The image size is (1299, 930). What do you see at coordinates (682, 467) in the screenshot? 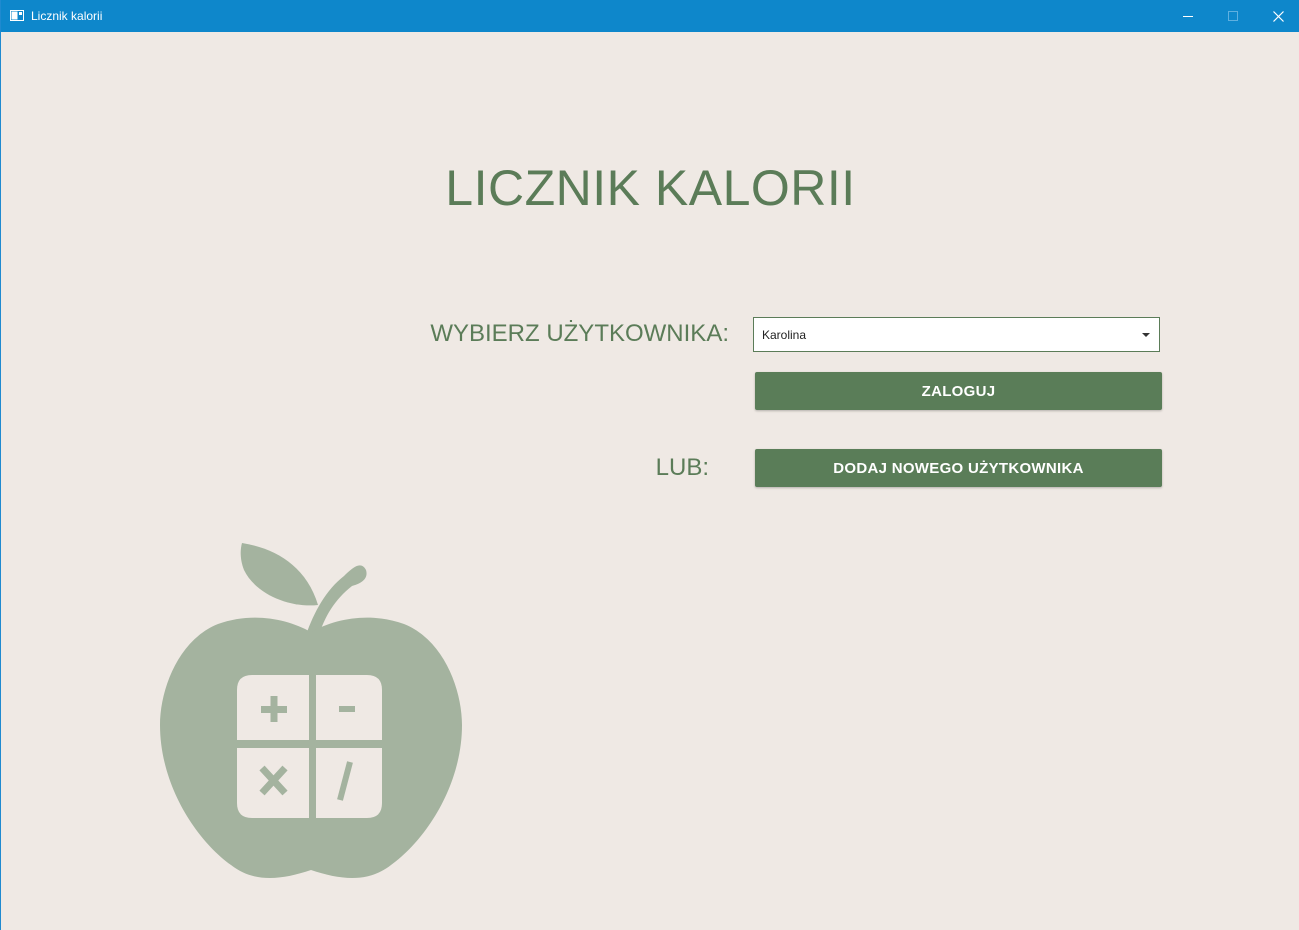
I see `or-label: LUB:` at bounding box center [682, 467].